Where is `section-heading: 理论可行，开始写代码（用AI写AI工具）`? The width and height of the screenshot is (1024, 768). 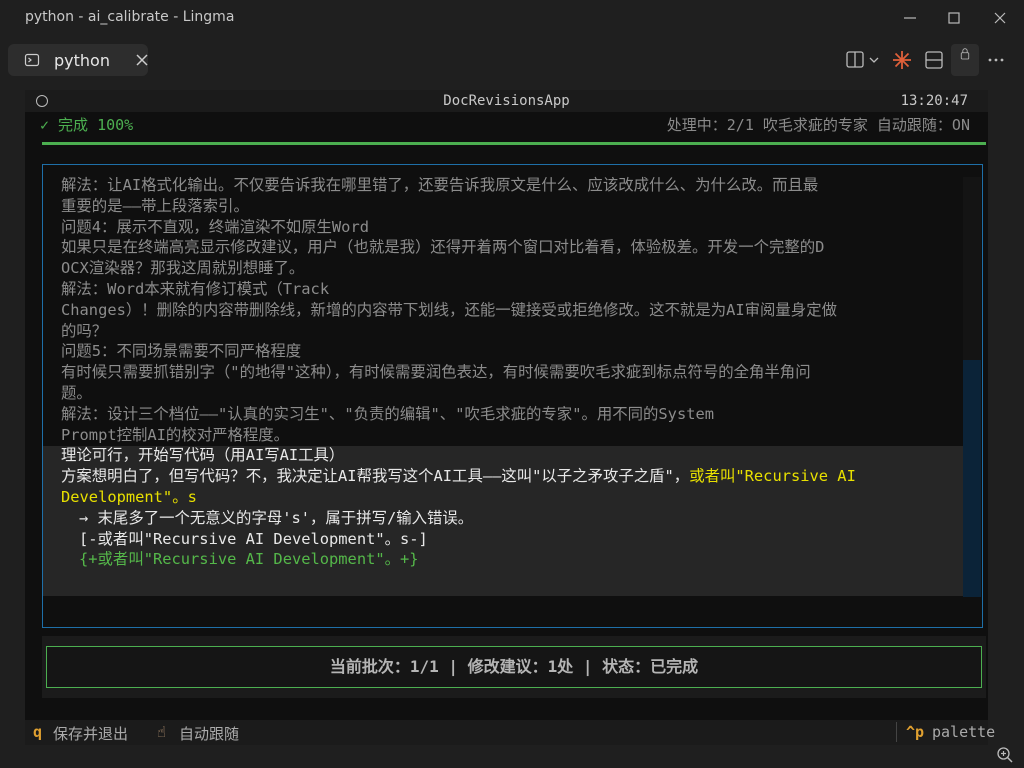
section-heading: 理论可行，开始写代码（用AI写AI工具） is located at coordinates (203, 455).